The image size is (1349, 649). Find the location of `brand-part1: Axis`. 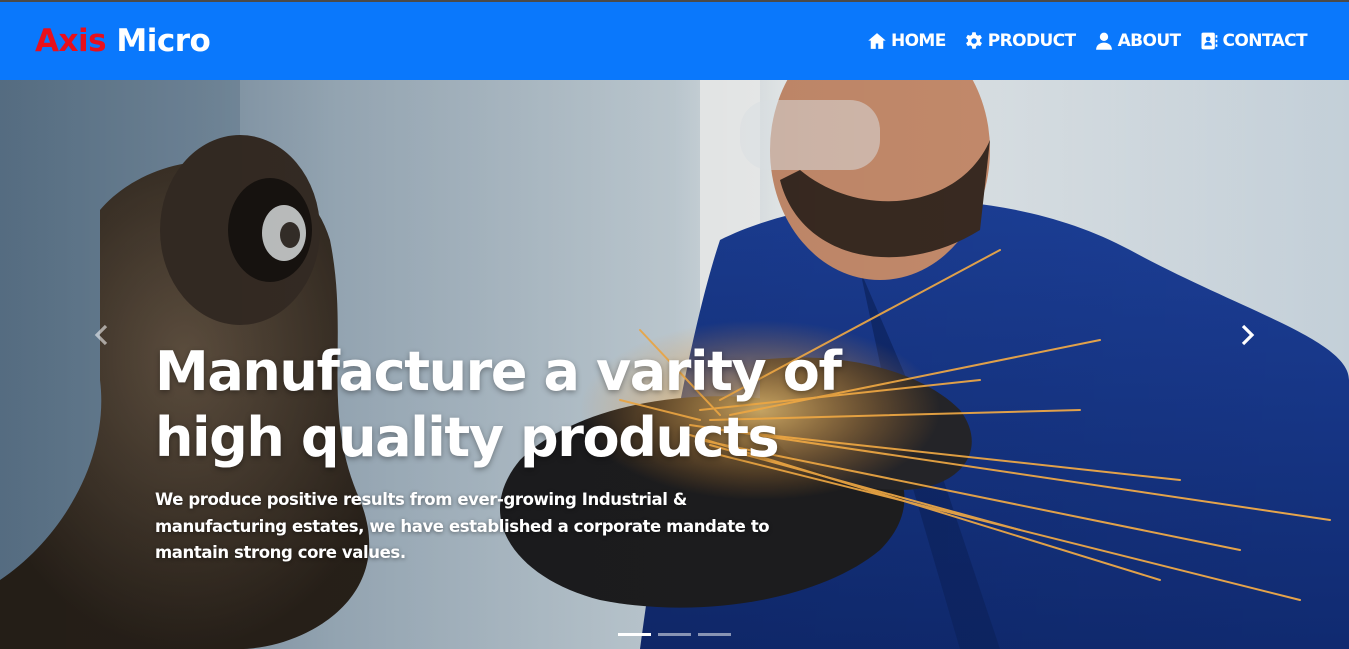

brand-part1: Axis is located at coordinates (71, 41).